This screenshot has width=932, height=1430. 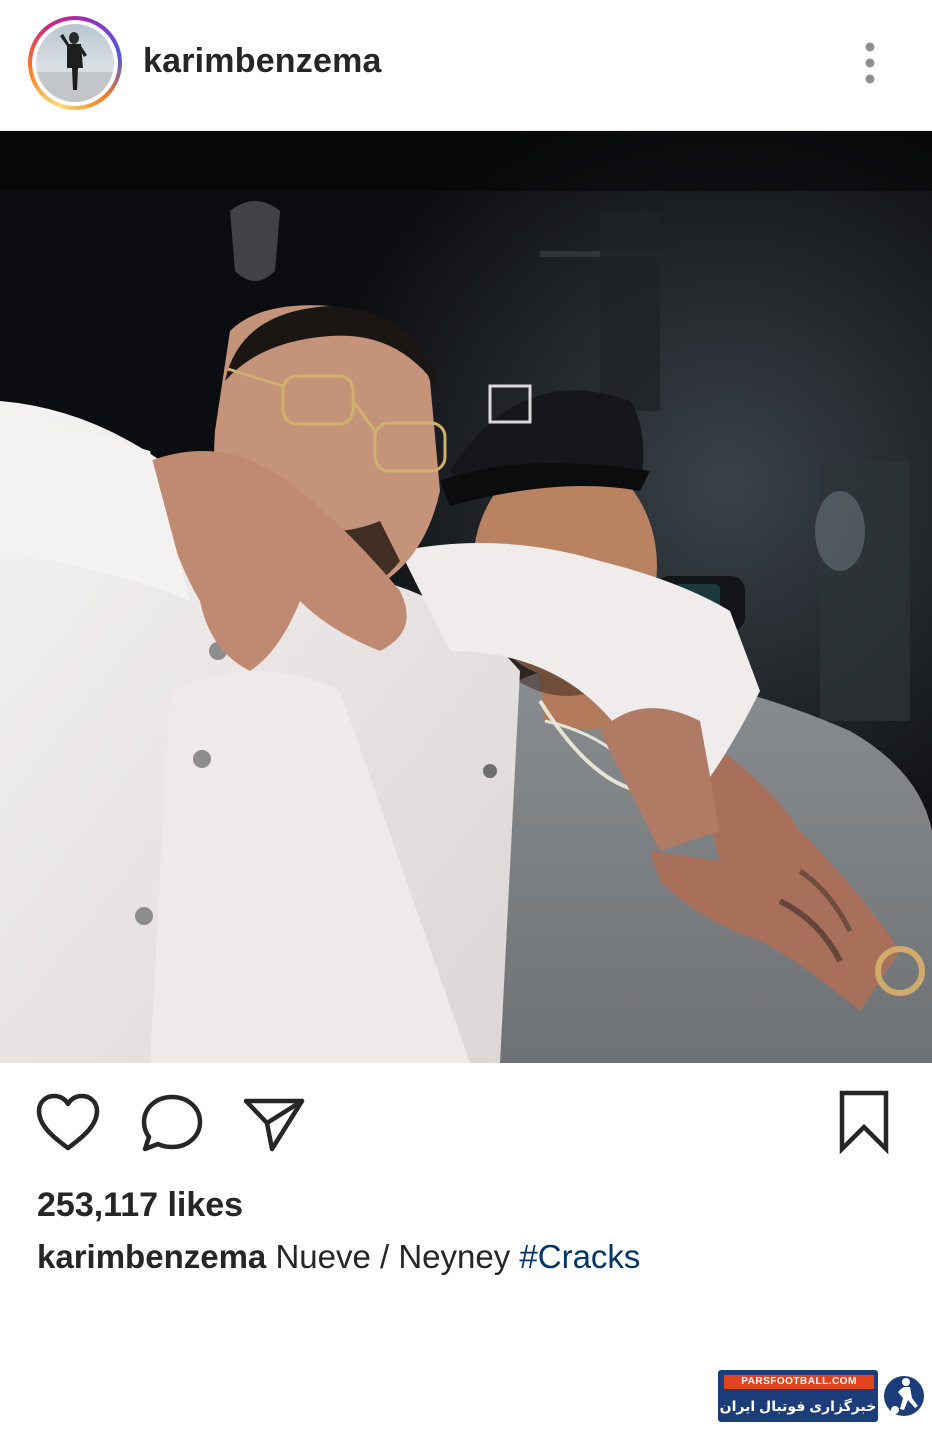 What do you see at coordinates (466, 1123) in the screenshot?
I see `action-bar` at bounding box center [466, 1123].